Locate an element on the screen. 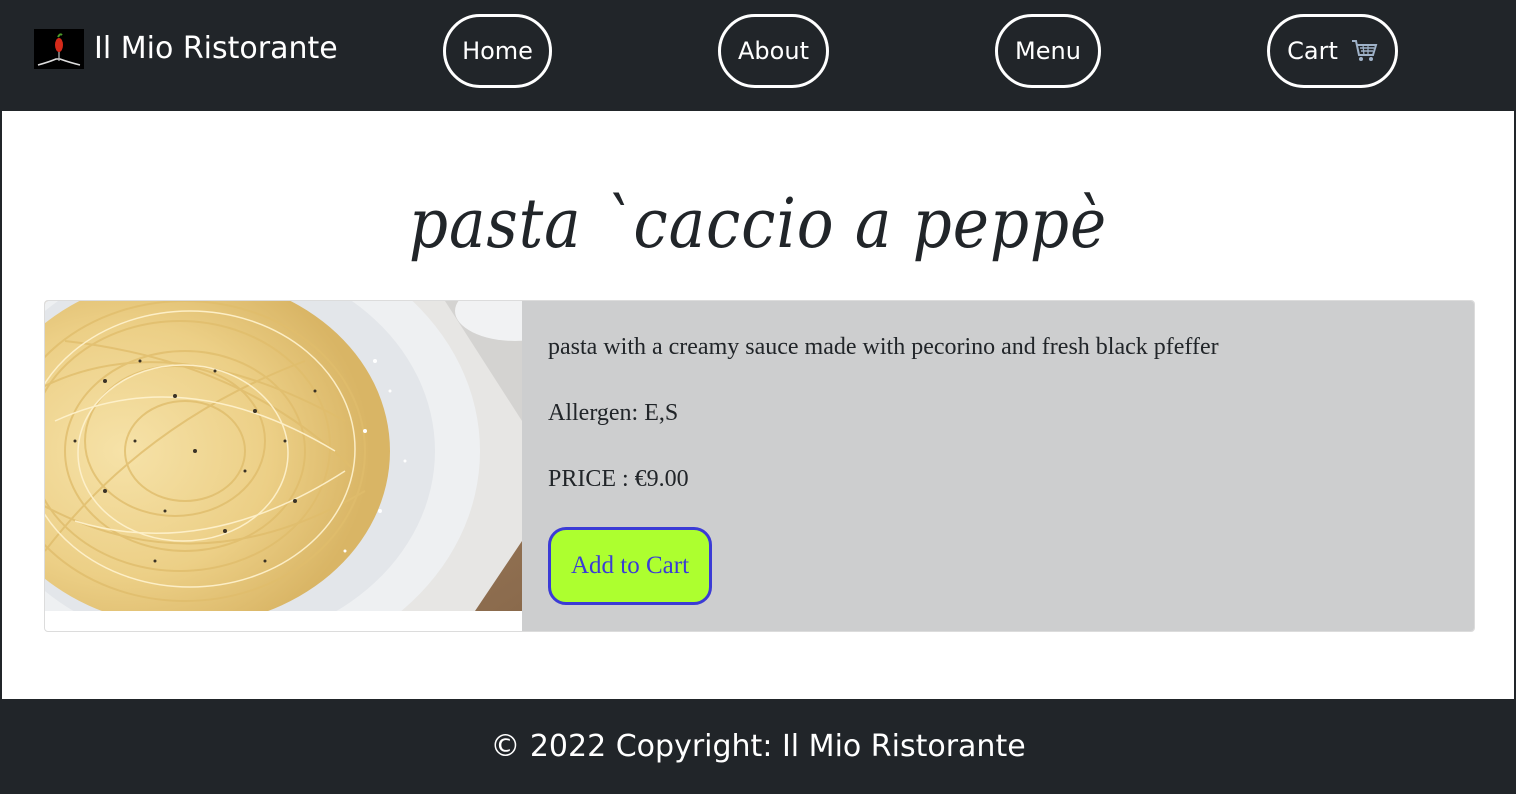  nav-cart-button: Cart is located at coordinates (1332, 51).